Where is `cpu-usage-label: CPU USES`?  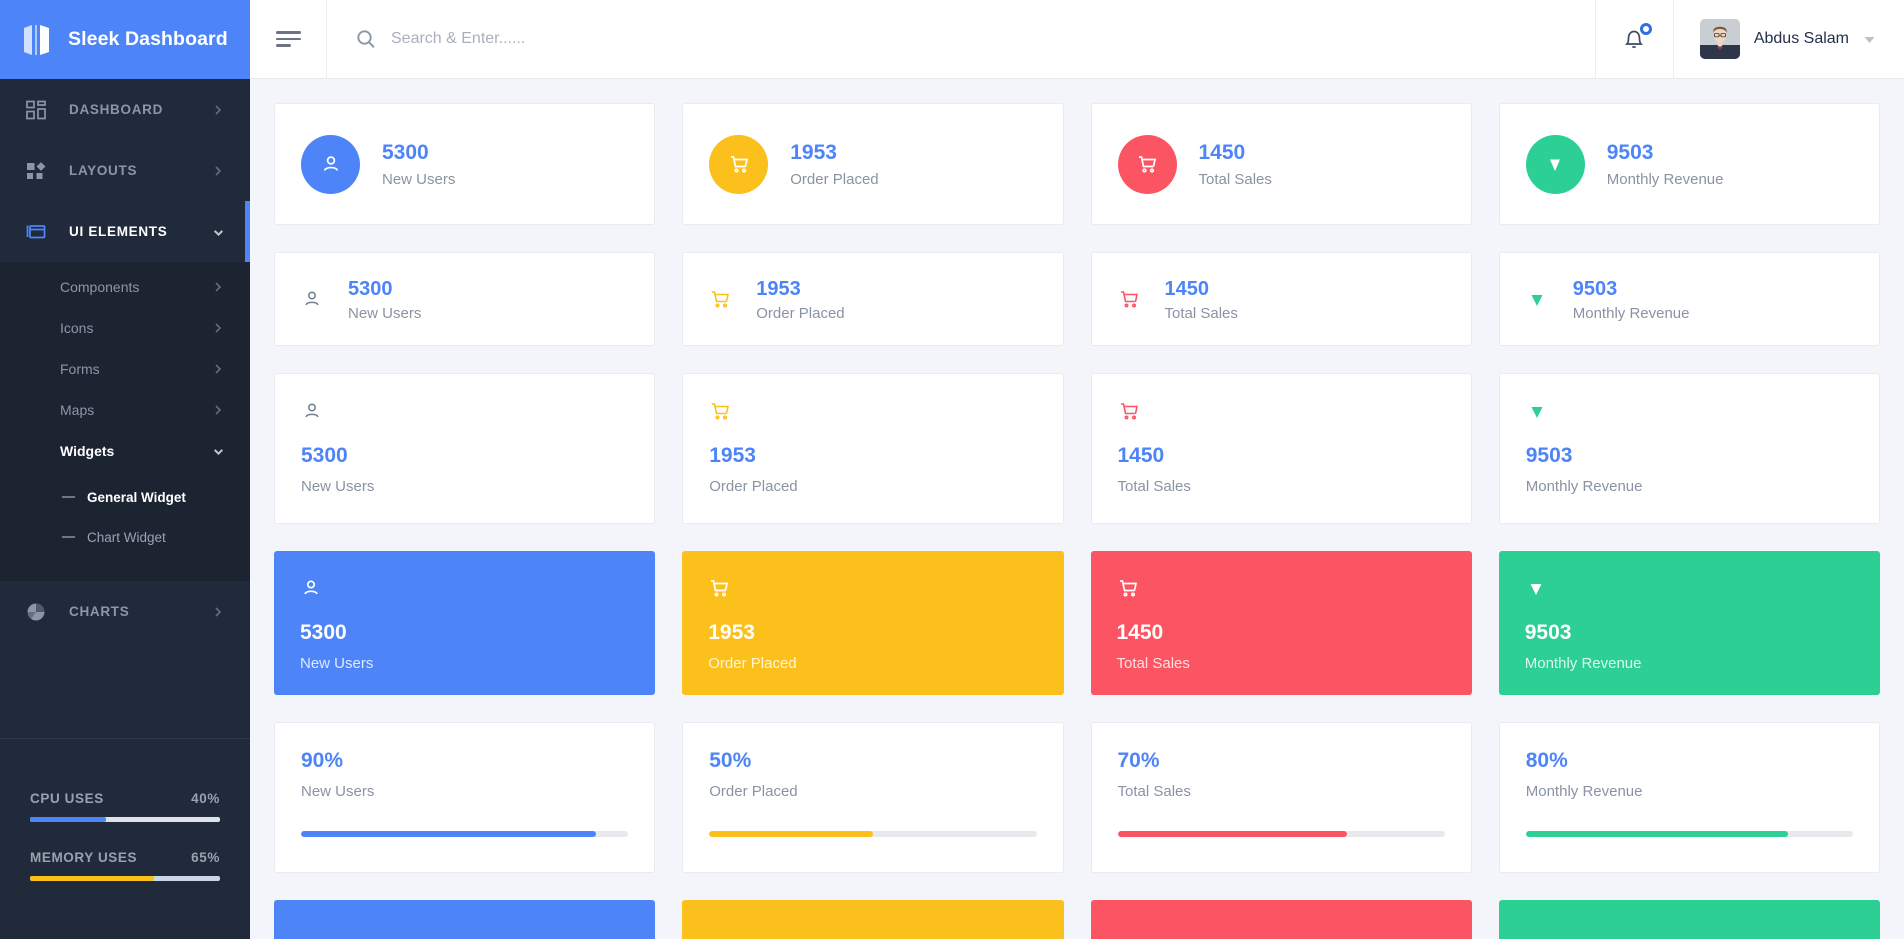
cpu-usage-label: CPU USES is located at coordinates (67, 798).